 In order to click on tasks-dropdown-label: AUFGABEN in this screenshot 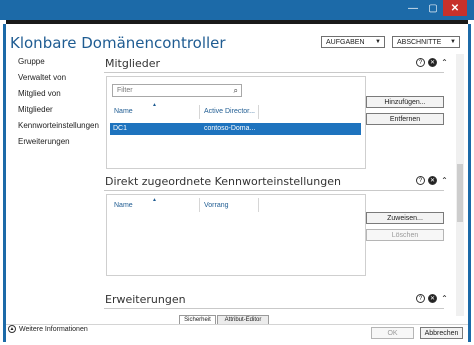, I will do `click(345, 42)`.